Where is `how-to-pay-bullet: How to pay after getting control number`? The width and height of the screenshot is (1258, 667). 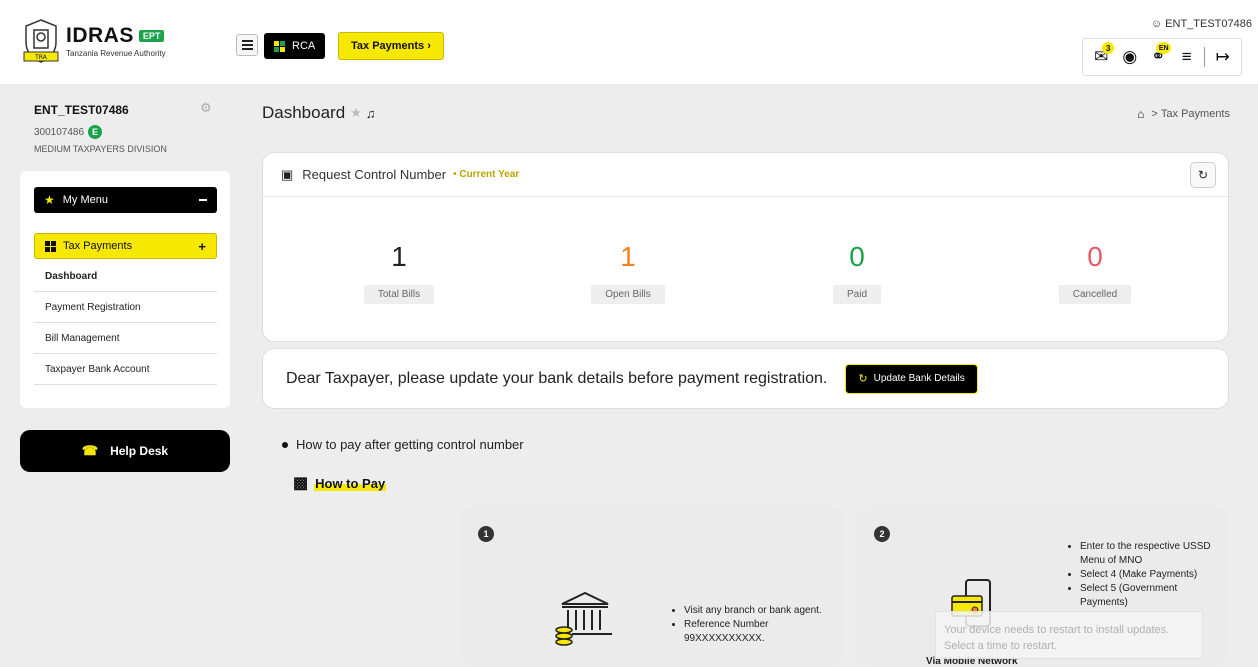 how-to-pay-bullet: How to pay after getting control number is located at coordinates (403, 444).